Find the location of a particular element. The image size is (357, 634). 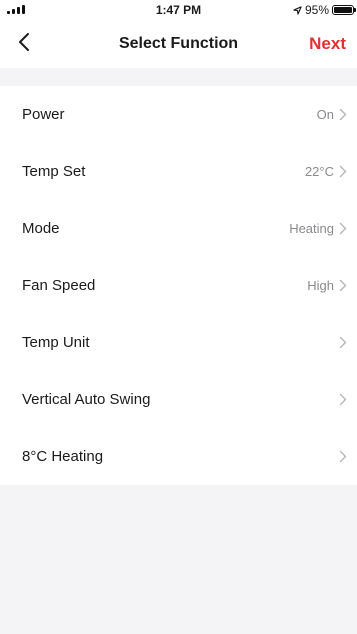

page-title: Select Function is located at coordinates (178, 43).